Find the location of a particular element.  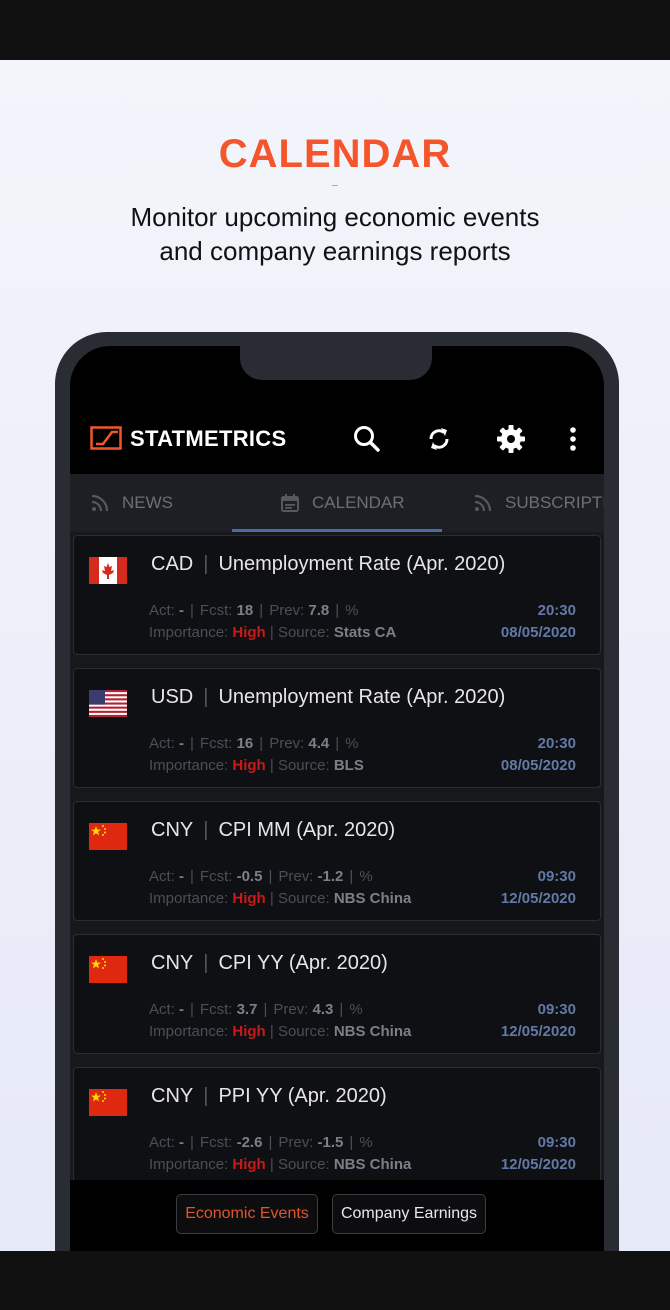

subtitle-line-1: Monitor upcoming economic events is located at coordinates (335, 217).